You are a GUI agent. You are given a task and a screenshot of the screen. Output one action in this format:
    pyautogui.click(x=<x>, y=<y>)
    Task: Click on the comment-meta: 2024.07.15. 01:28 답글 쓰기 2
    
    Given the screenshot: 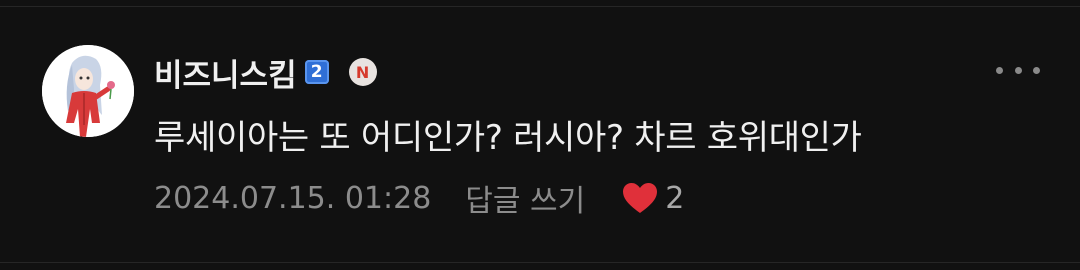 What is the action you would take?
    pyautogui.click(x=419, y=198)
    